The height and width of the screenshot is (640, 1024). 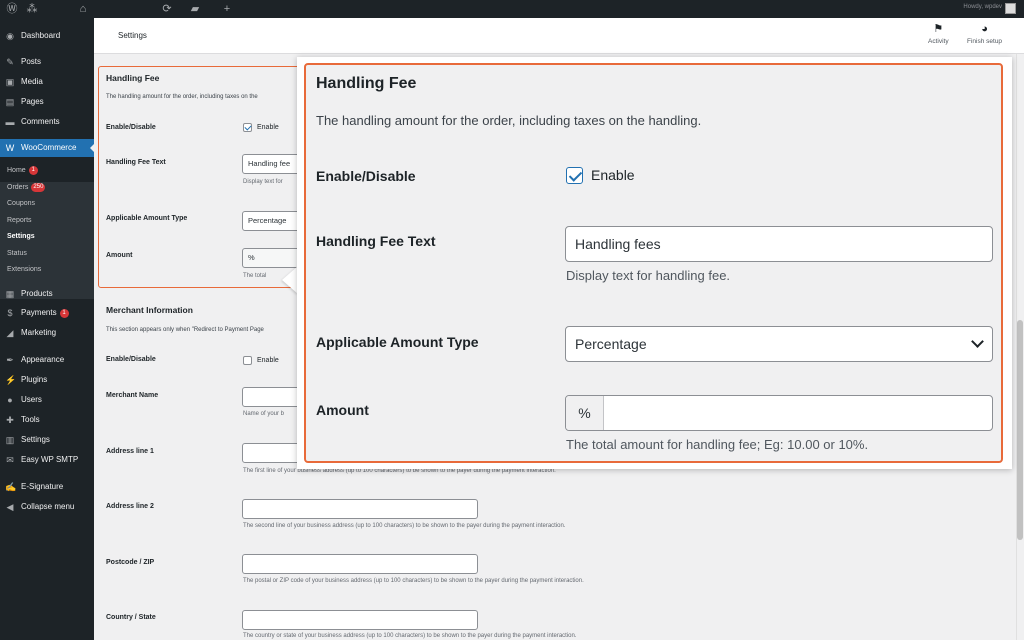 What do you see at coordinates (366, 176) in the screenshot?
I see `zoom-enable-label: Enable/Disable` at bounding box center [366, 176].